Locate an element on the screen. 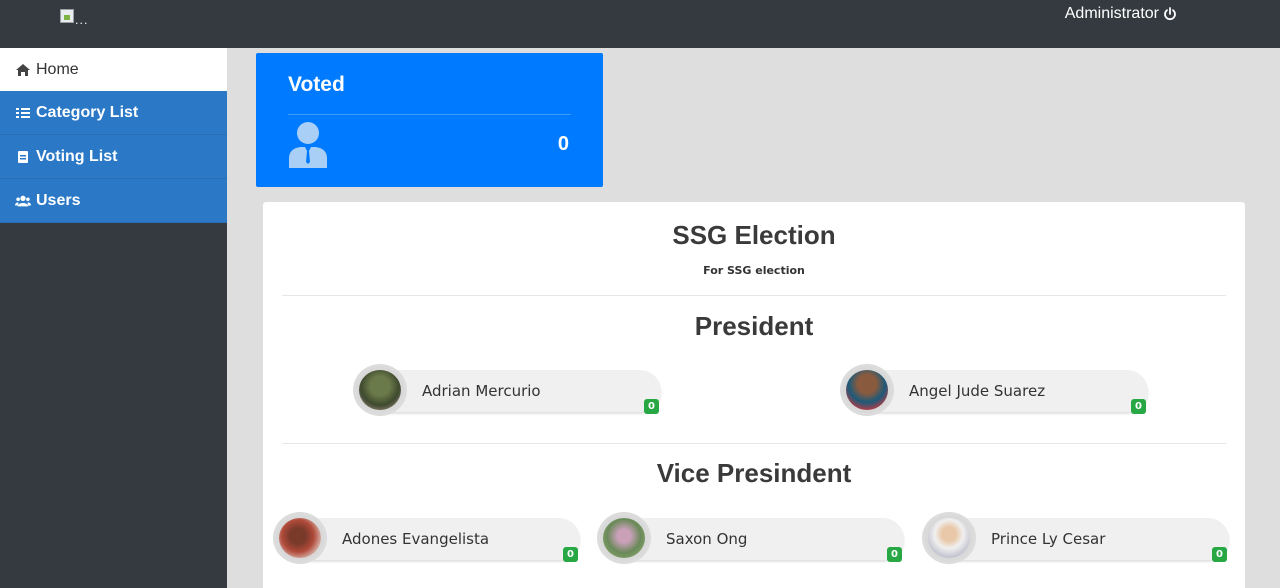 This screenshot has width=1280, height=588. voted-stat-card: Voted 0 is located at coordinates (429, 120).